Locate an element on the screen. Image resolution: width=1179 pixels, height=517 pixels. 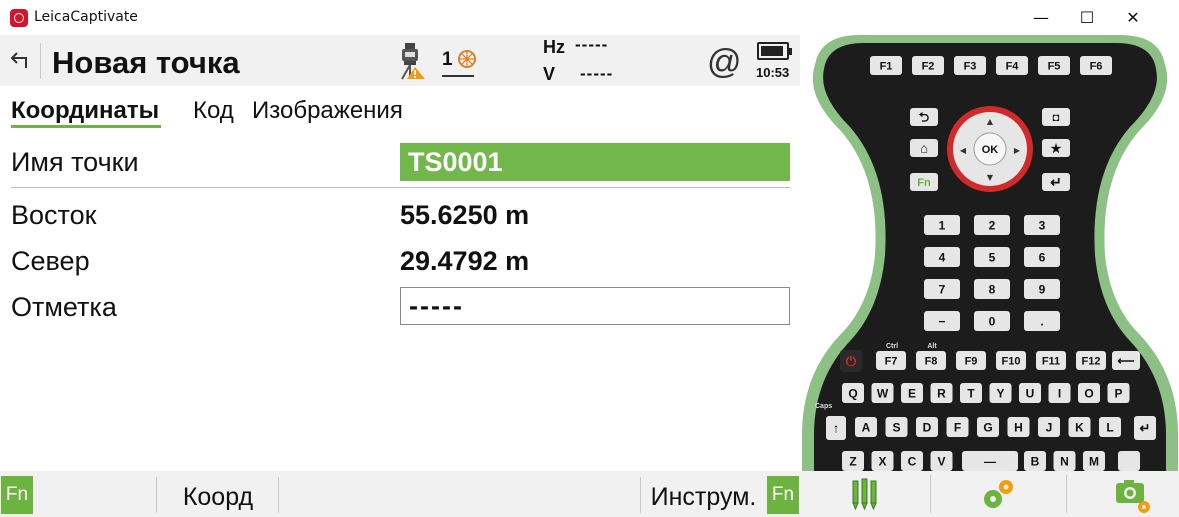
key-shift: ↑ is located at coordinates (836, 428).